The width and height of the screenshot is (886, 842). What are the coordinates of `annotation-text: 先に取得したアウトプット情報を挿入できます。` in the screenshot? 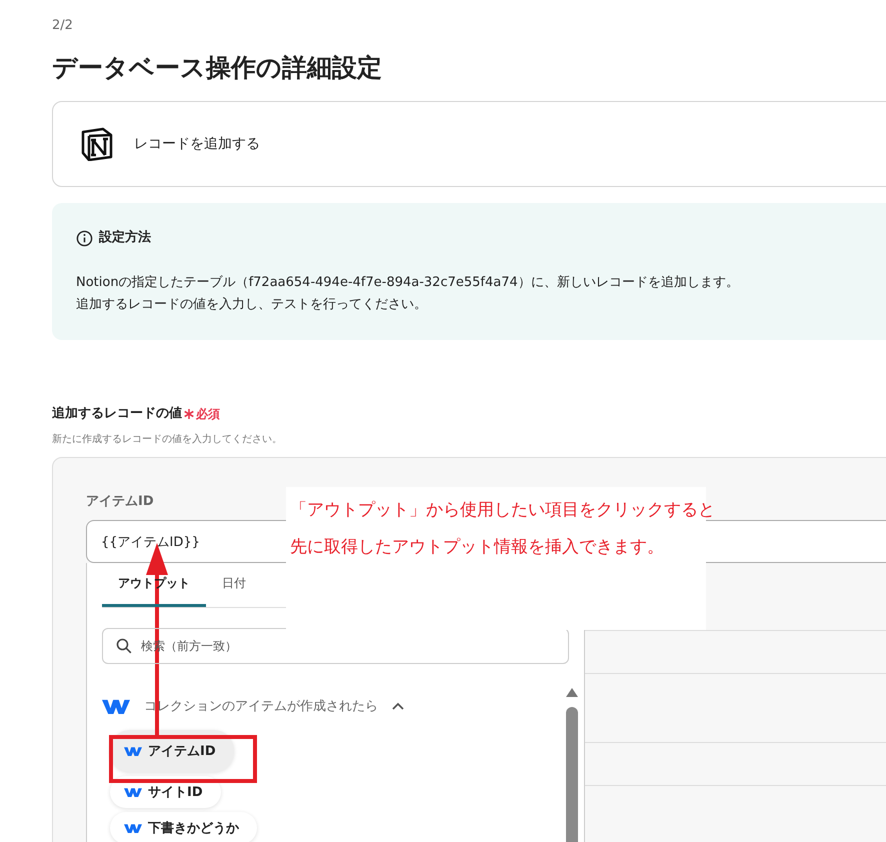 It's located at (477, 547).